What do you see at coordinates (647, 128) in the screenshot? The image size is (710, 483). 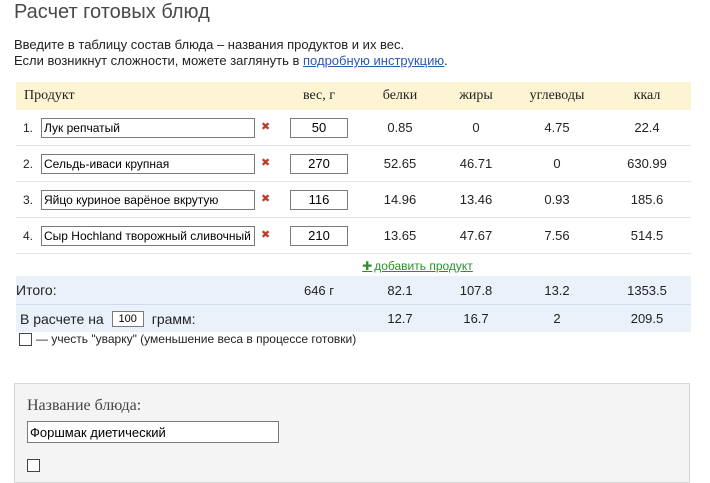 I see `kcal-value: 22.4` at bounding box center [647, 128].